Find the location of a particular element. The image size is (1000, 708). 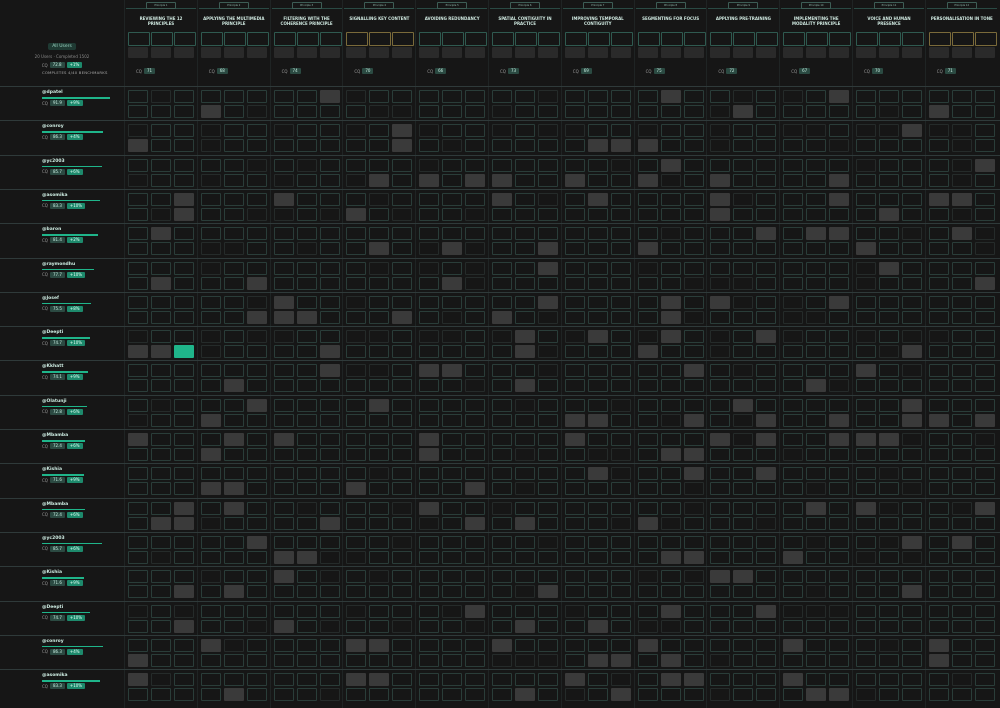

user-row: @baron CQ 81.4 +2% is located at coordinates (62, 240).